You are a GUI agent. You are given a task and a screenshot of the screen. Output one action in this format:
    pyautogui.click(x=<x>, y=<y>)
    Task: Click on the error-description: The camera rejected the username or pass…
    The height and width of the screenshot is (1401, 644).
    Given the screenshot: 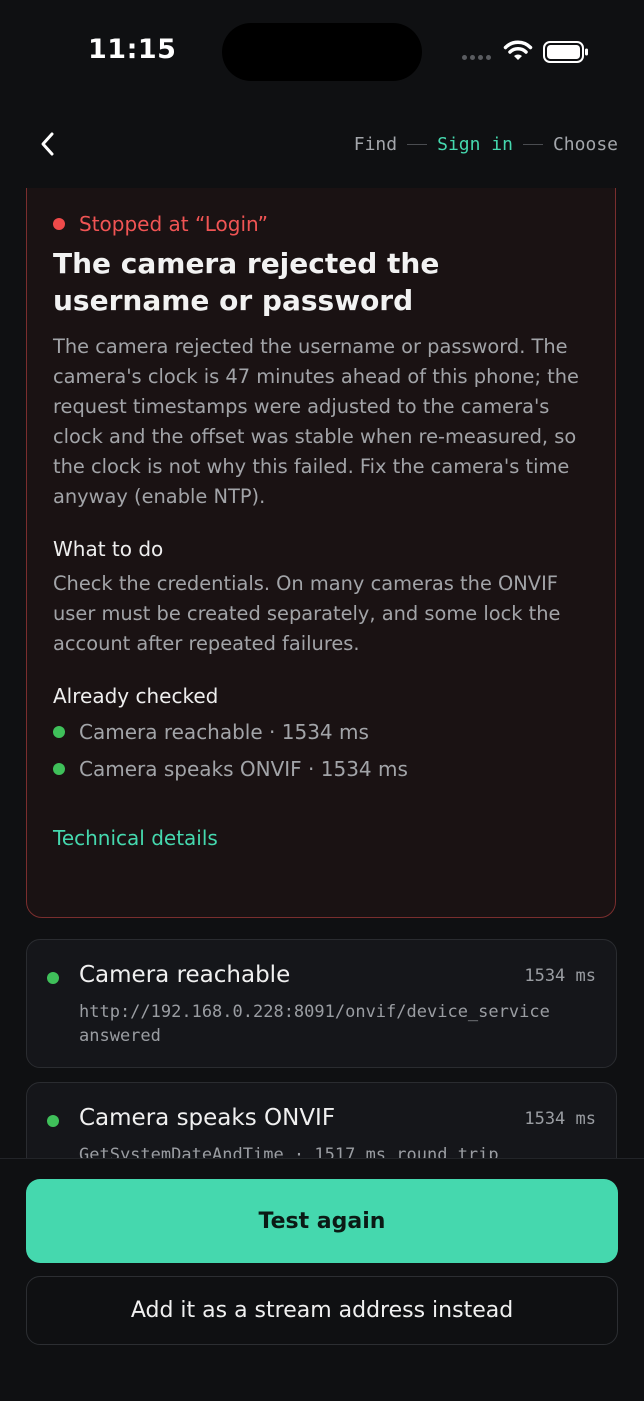 What is the action you would take?
    pyautogui.click(x=316, y=421)
    